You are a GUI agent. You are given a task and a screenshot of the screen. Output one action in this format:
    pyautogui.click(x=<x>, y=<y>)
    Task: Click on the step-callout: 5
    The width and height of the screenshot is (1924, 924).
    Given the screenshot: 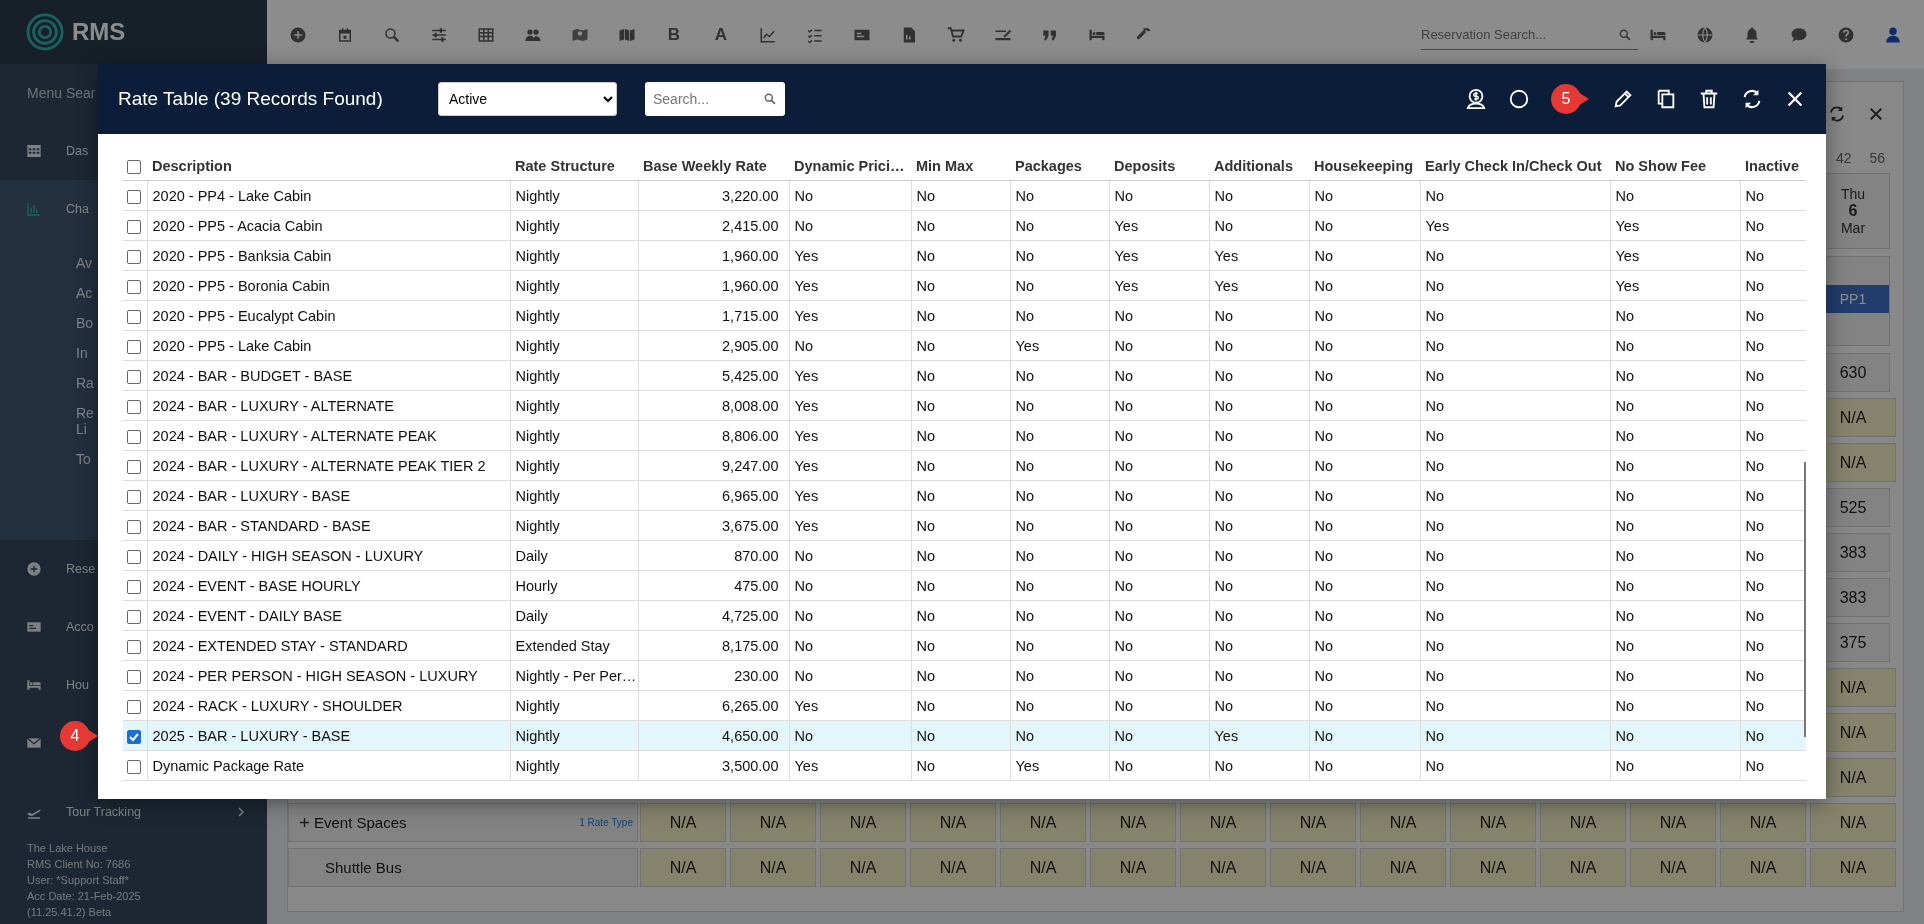 What is the action you would take?
    pyautogui.click(x=1571, y=99)
    